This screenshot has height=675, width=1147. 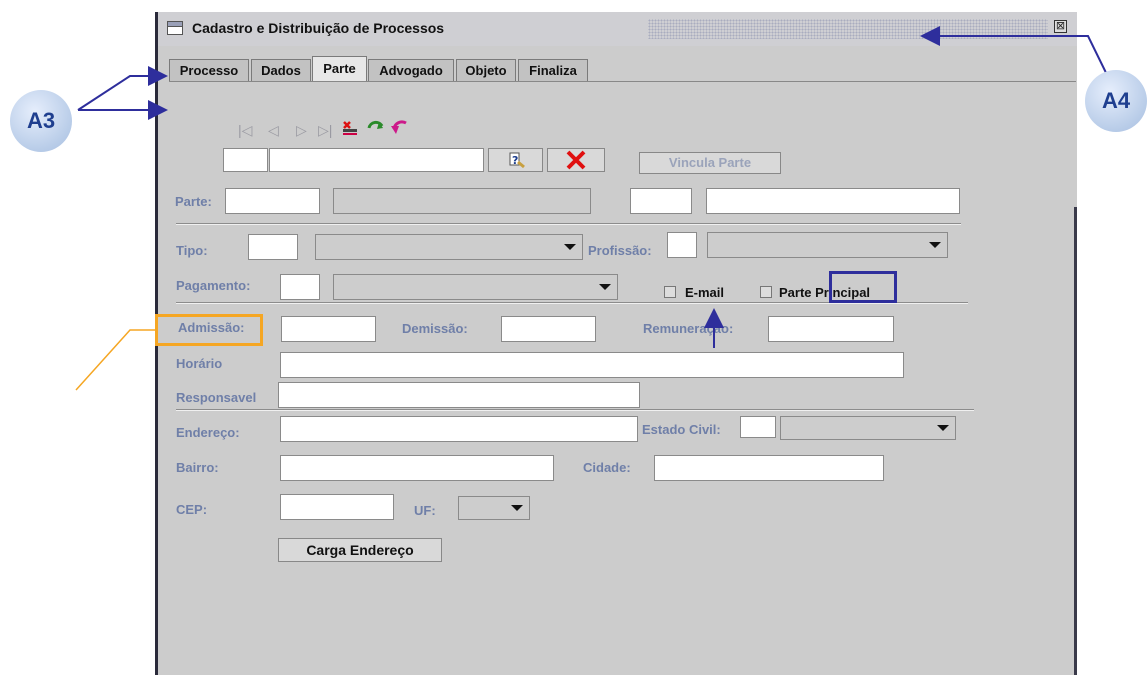 I want to click on callout-a4: A4, so click(x=1116, y=101).